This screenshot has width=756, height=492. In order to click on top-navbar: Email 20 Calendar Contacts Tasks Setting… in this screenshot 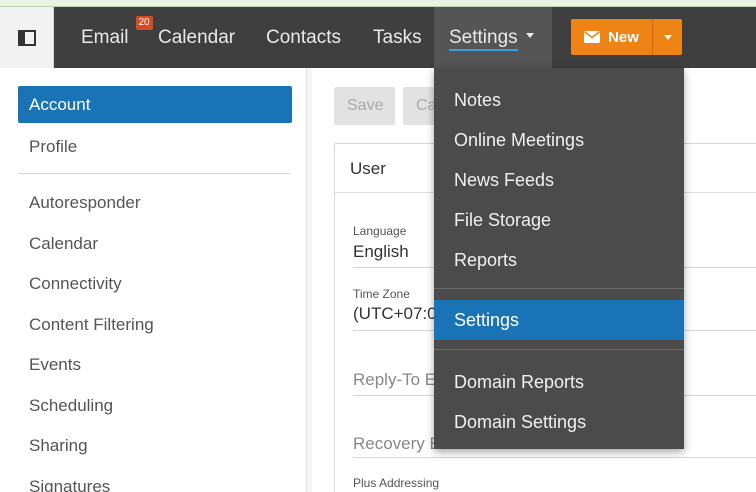, I will do `click(378, 37)`.